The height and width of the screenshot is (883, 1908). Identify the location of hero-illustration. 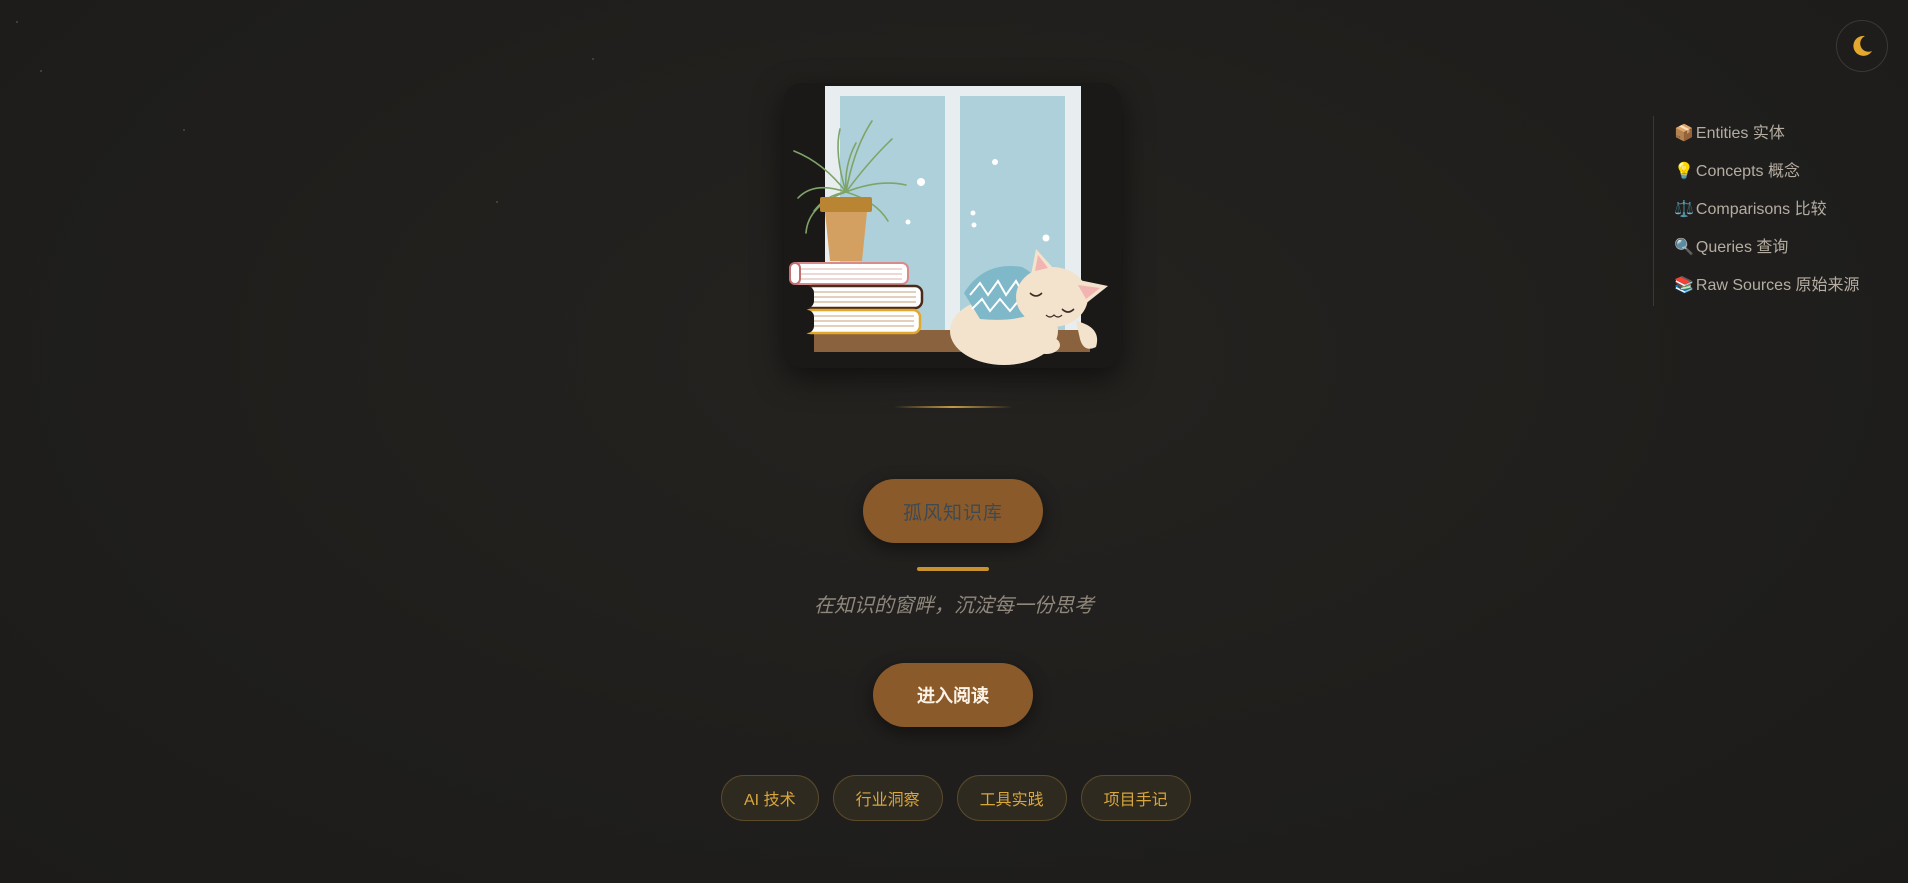
(952, 225).